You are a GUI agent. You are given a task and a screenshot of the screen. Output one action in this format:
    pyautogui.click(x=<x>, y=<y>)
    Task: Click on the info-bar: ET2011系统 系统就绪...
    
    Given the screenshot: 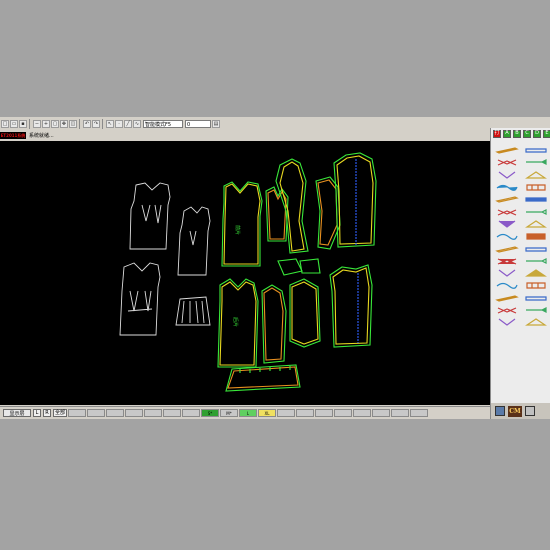 What is the action you would take?
    pyautogui.click(x=245, y=135)
    